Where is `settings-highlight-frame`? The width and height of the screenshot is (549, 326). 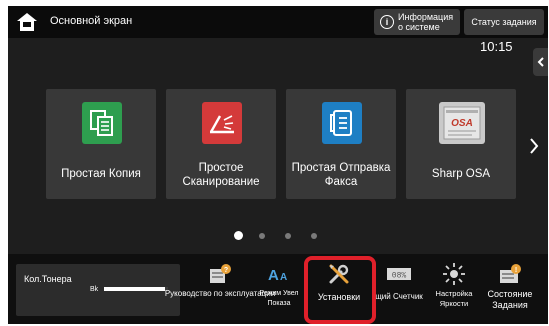 settings-highlight-frame is located at coordinates (340, 290).